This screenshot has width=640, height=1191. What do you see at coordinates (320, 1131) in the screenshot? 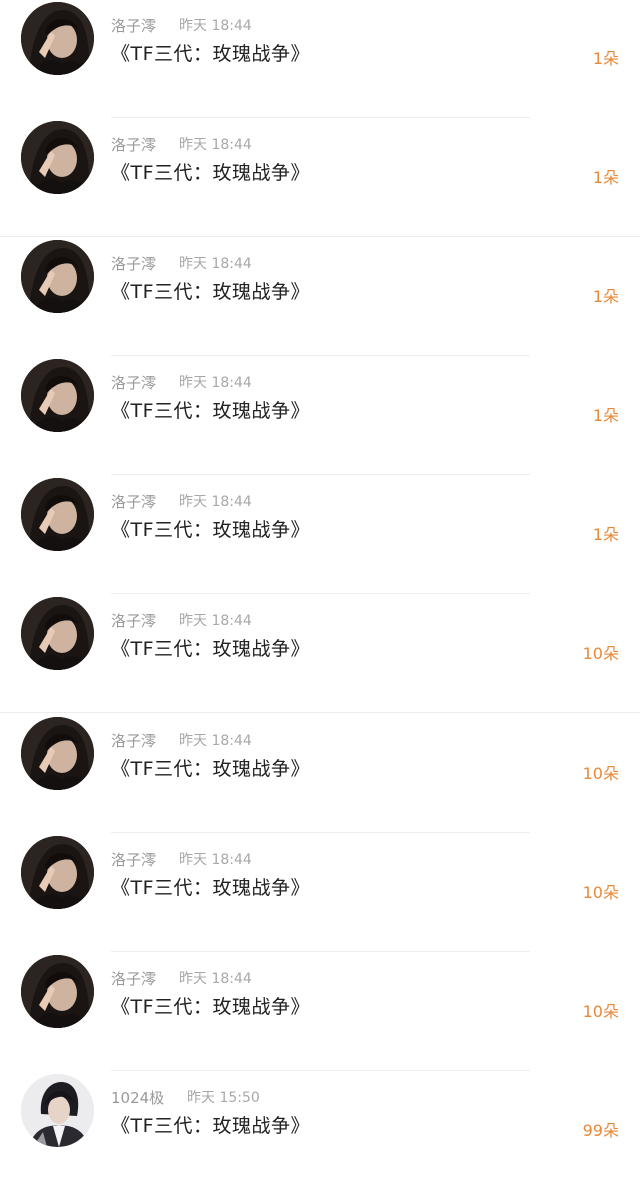
I see `list-item: 1024极 昨天 15:50 《TF三代：玫瑰战争》 99朵` at bounding box center [320, 1131].